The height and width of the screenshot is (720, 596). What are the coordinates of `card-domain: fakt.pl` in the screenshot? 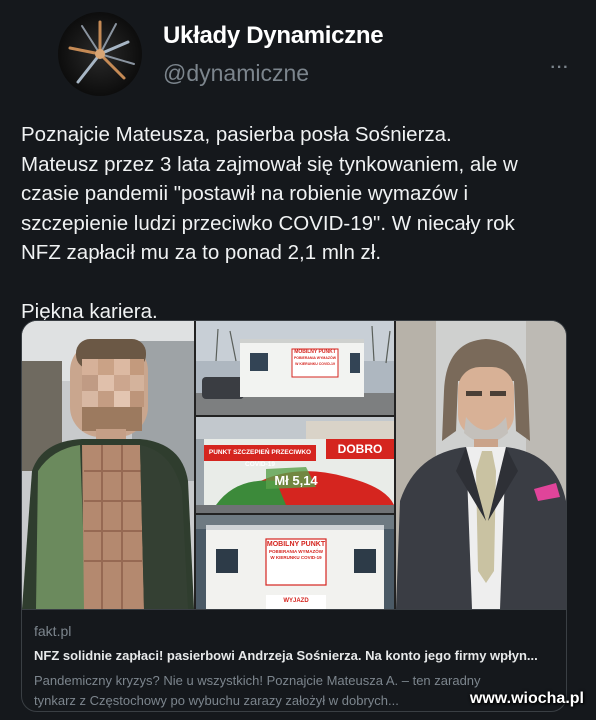 It's located at (53, 631).